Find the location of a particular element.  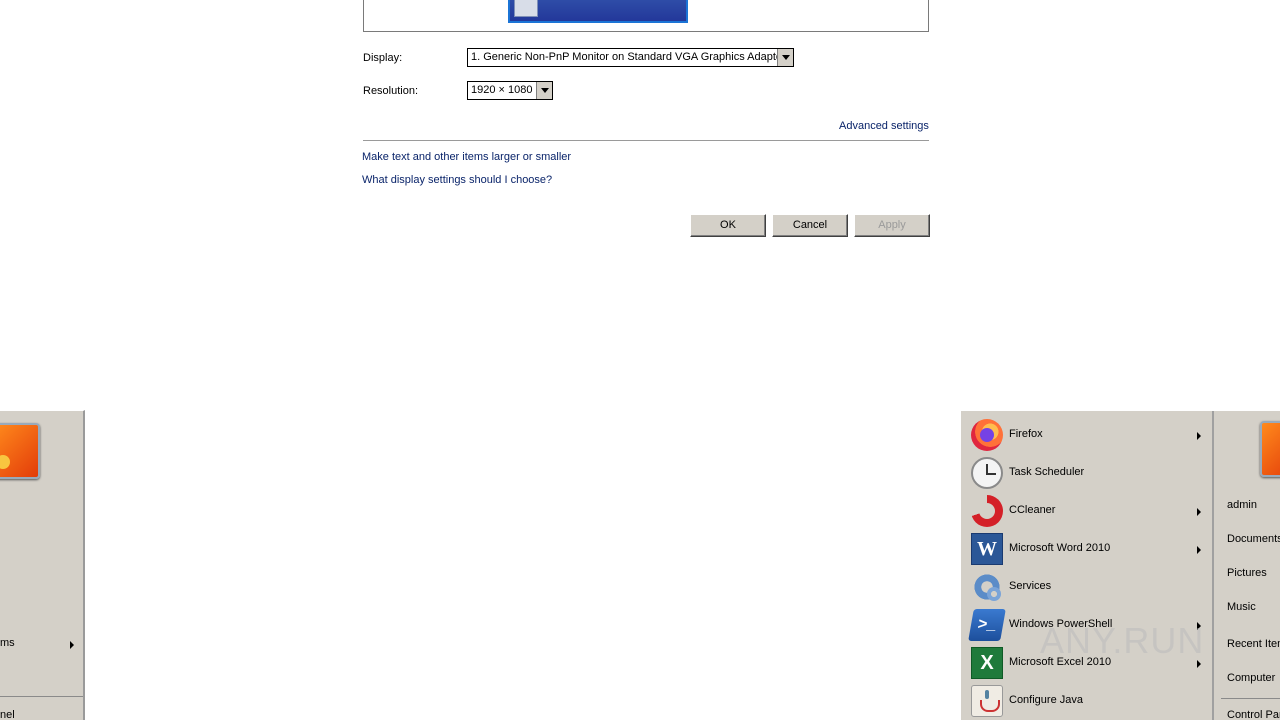

firefox-icon is located at coordinates (987, 435).